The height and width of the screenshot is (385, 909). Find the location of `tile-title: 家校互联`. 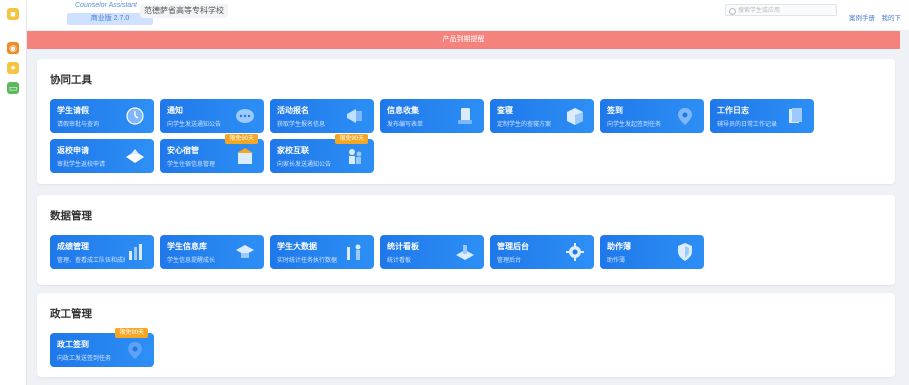

tile-title: 家校互联 is located at coordinates (293, 150).